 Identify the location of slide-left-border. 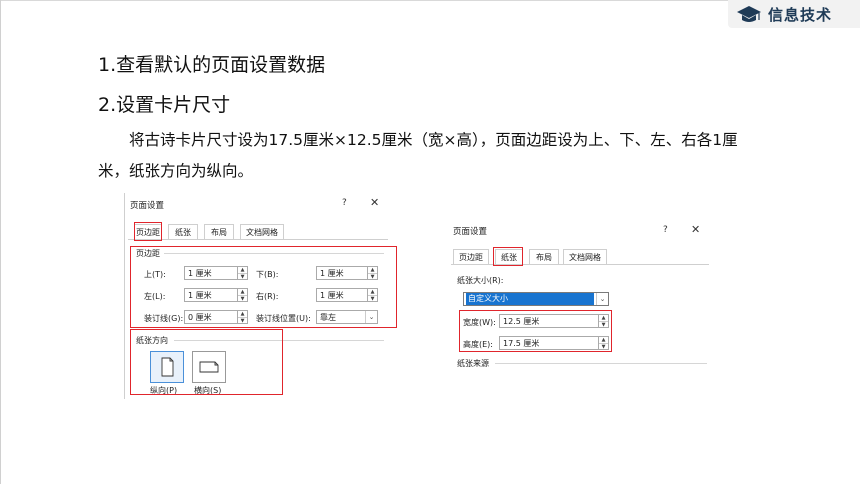
(0, 242).